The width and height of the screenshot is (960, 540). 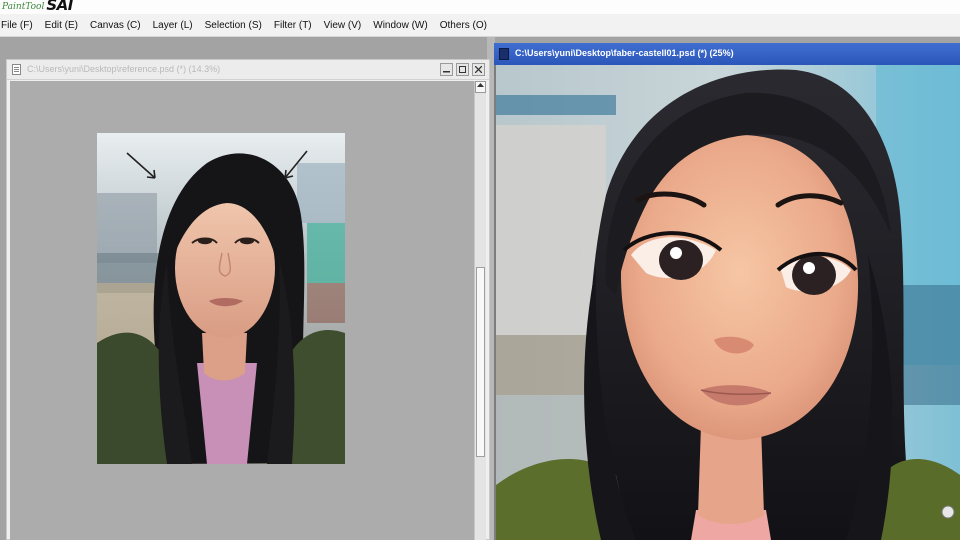 I want to click on close-button, so click(x=478, y=69).